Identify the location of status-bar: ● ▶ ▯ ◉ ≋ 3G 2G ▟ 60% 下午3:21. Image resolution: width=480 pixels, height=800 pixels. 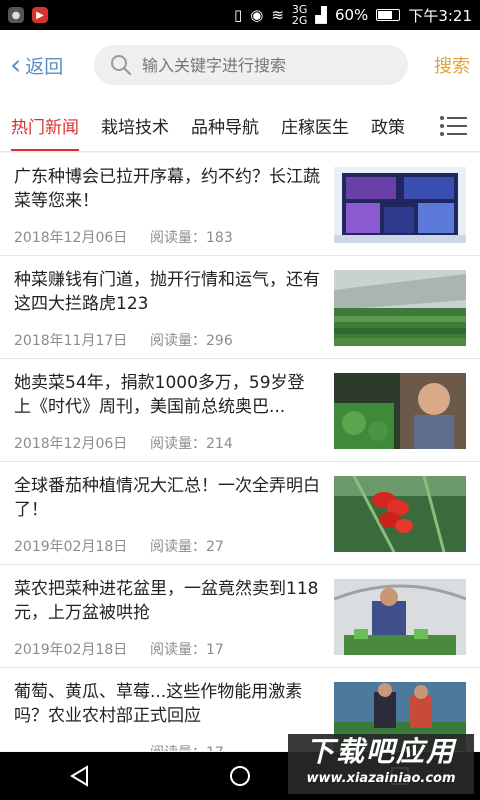
(240, 15).